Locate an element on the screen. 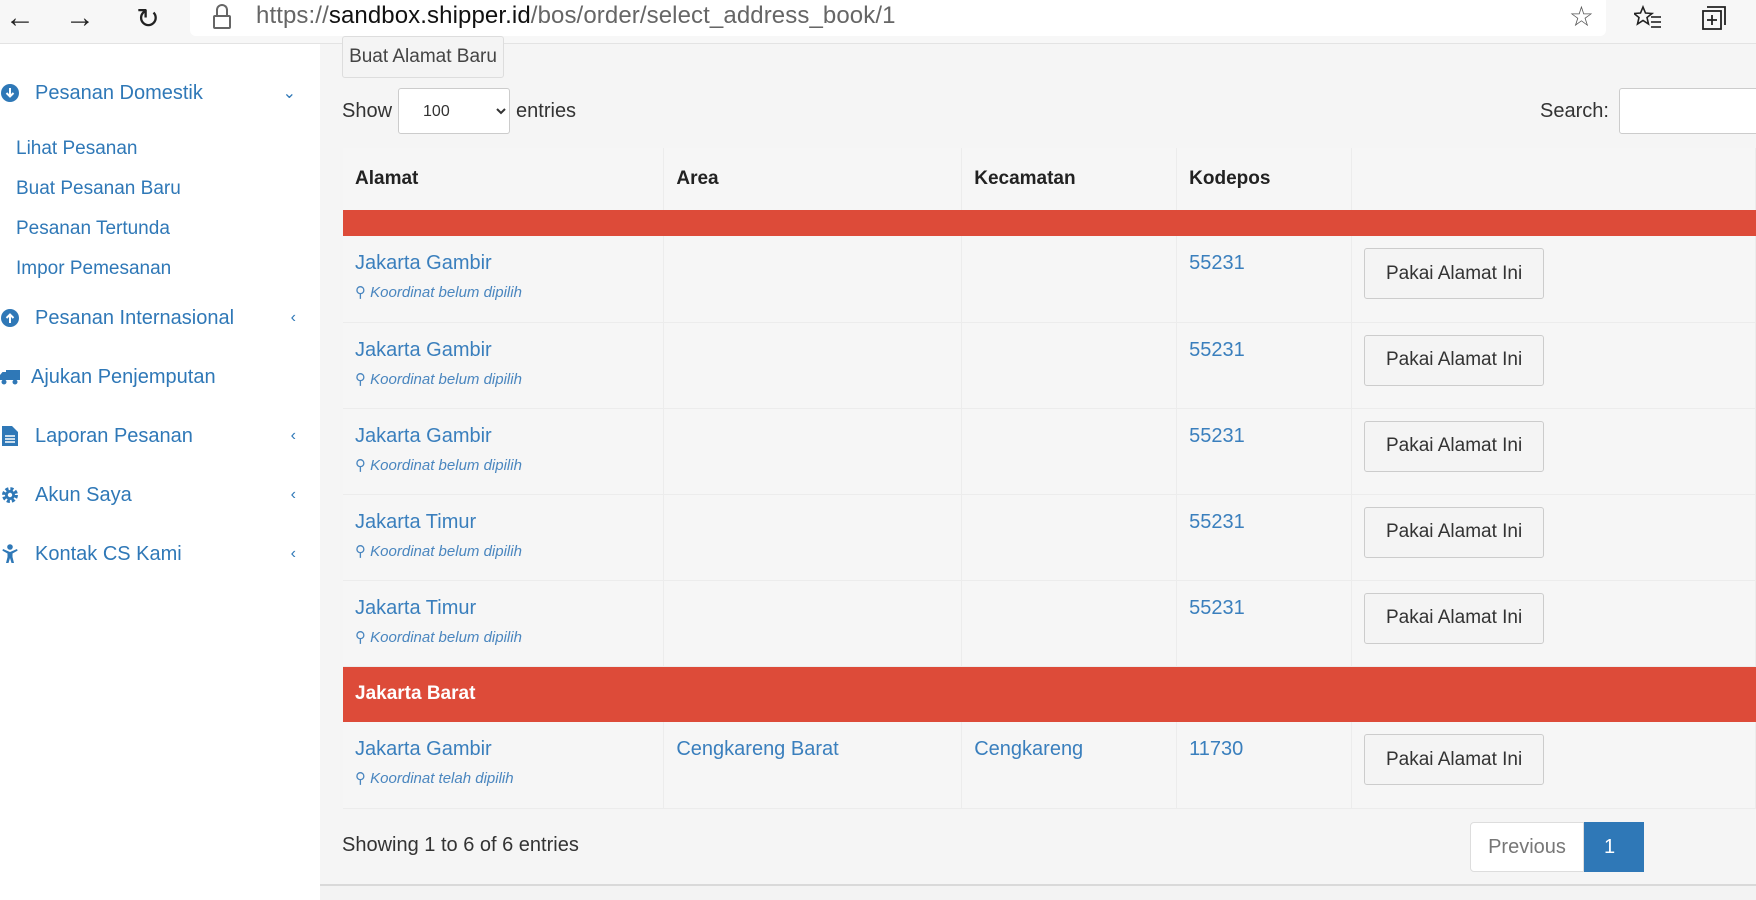  menu-label: Pesanan Domestik is located at coordinates (119, 92).